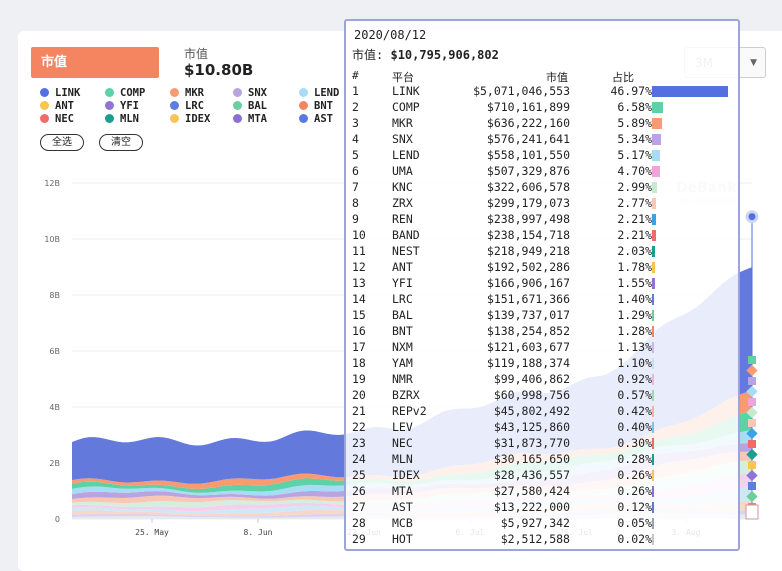 The width and height of the screenshot is (782, 571). Describe the element at coordinates (359, 539) in the screenshot. I see `tooltip-rank: 29` at that location.